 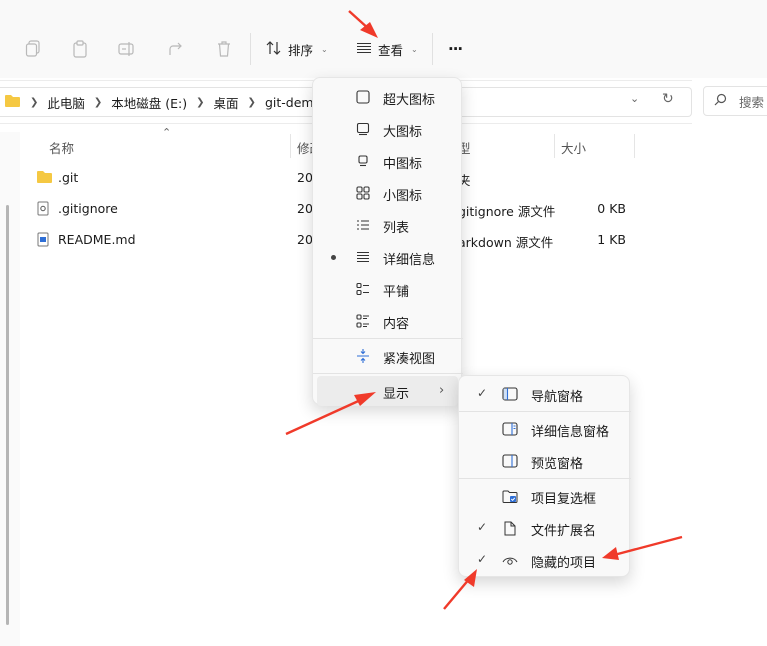 I want to click on paste-icon, so click(x=80, y=49).